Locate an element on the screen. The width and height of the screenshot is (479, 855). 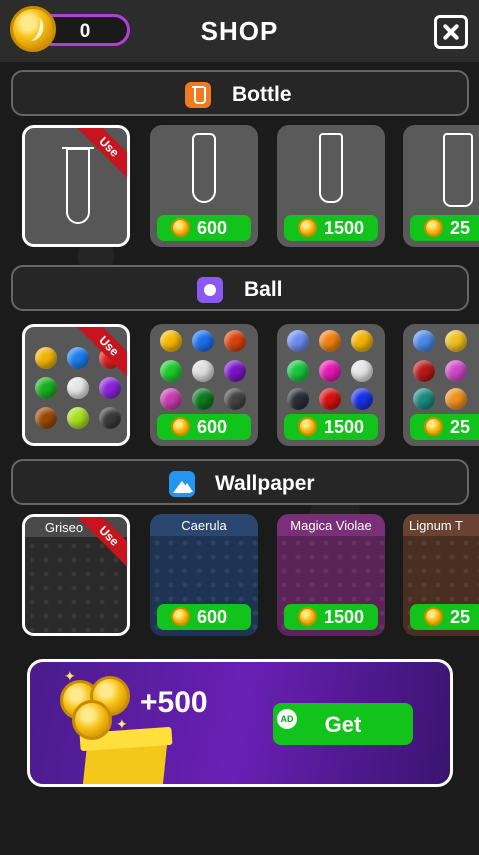
ball-icon is located at coordinates (210, 290).